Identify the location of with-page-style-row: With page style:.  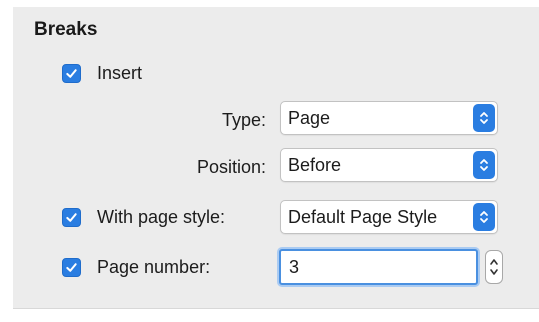
(143, 217).